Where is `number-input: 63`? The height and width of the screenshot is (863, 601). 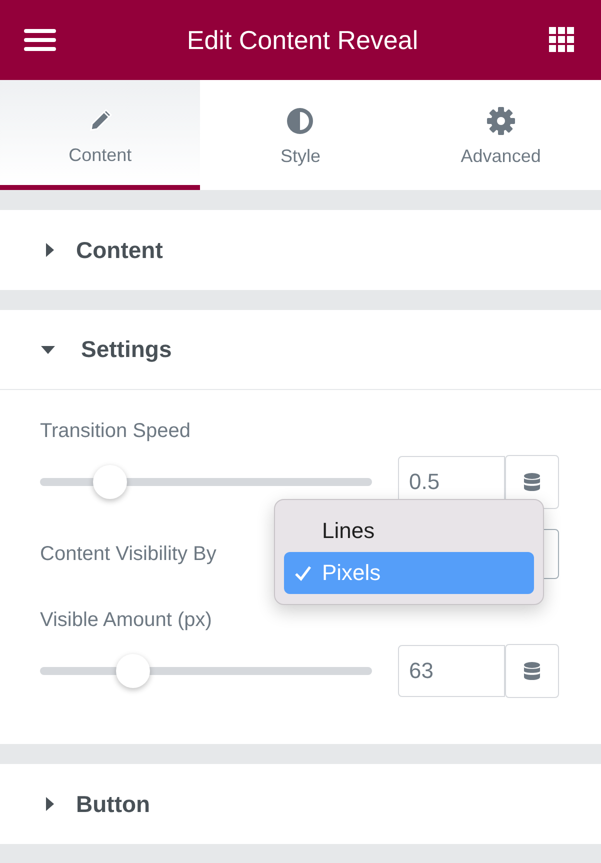 number-input: 63 is located at coordinates (451, 671).